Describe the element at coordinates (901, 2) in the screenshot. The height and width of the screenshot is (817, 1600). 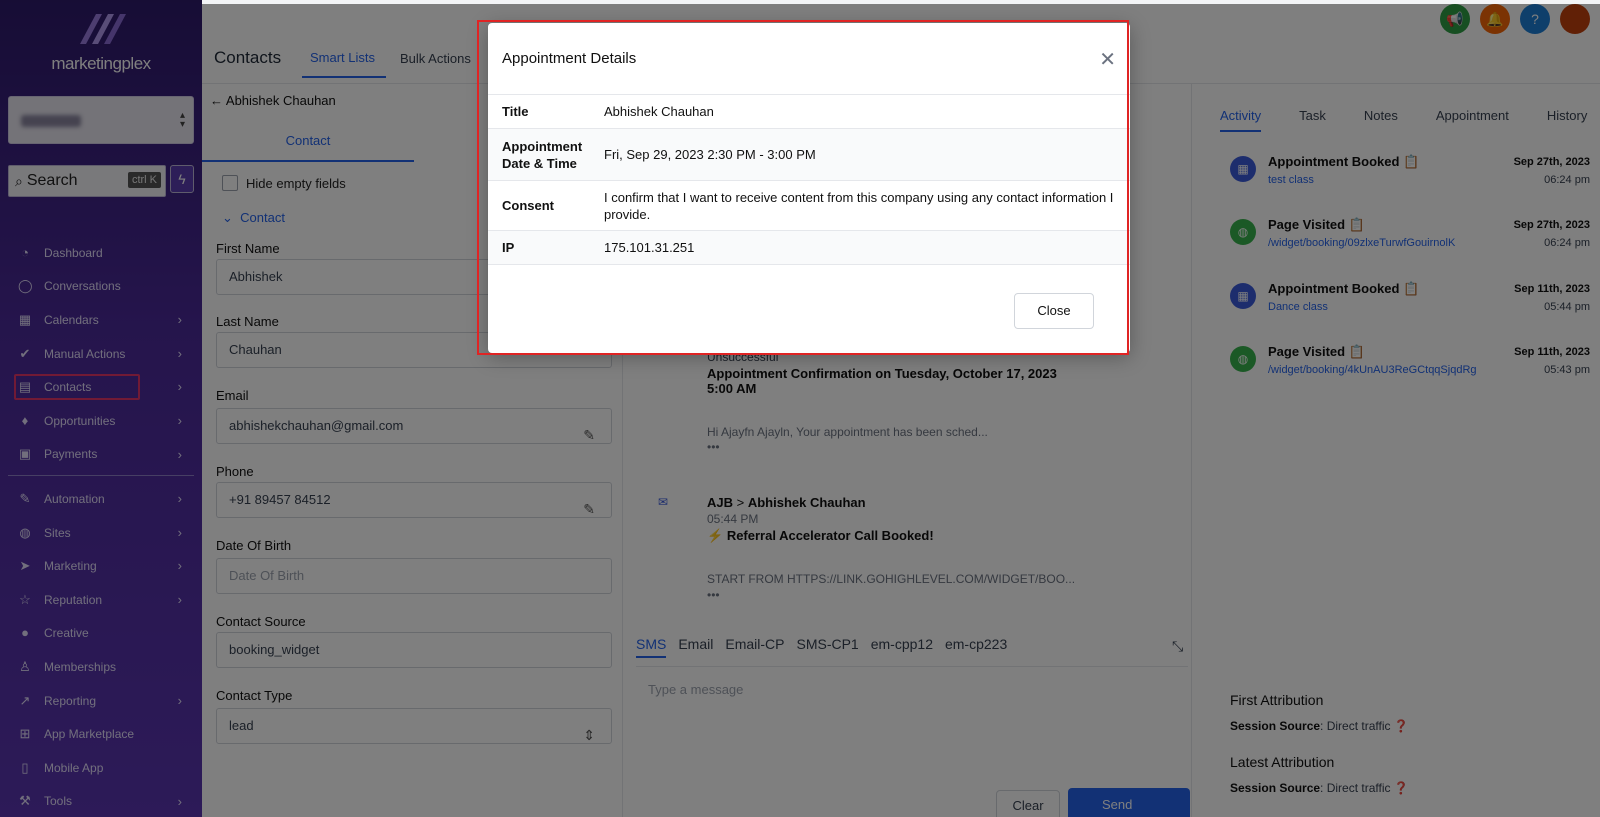
I see `page-top-strip` at that location.